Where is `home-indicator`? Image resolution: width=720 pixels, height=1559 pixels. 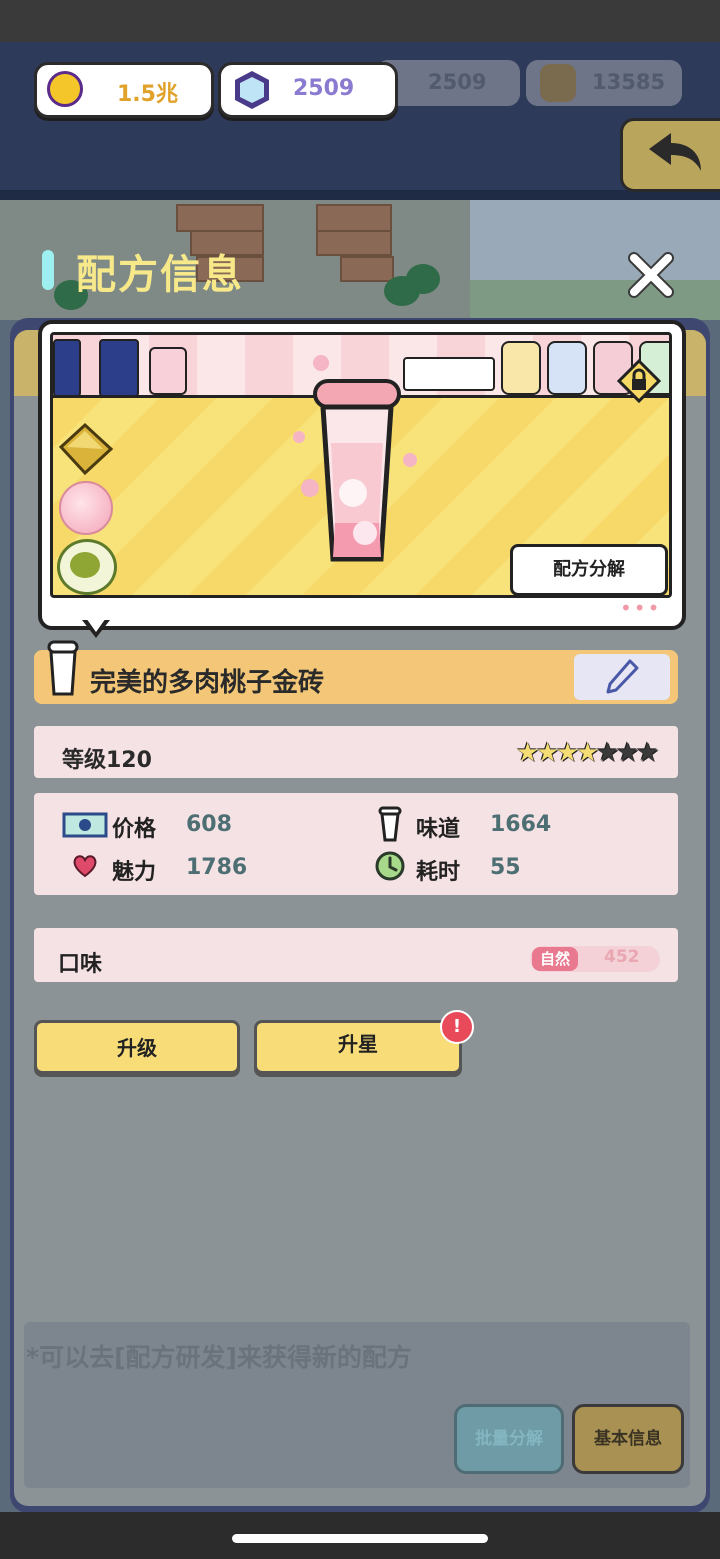 home-indicator is located at coordinates (360, 1538).